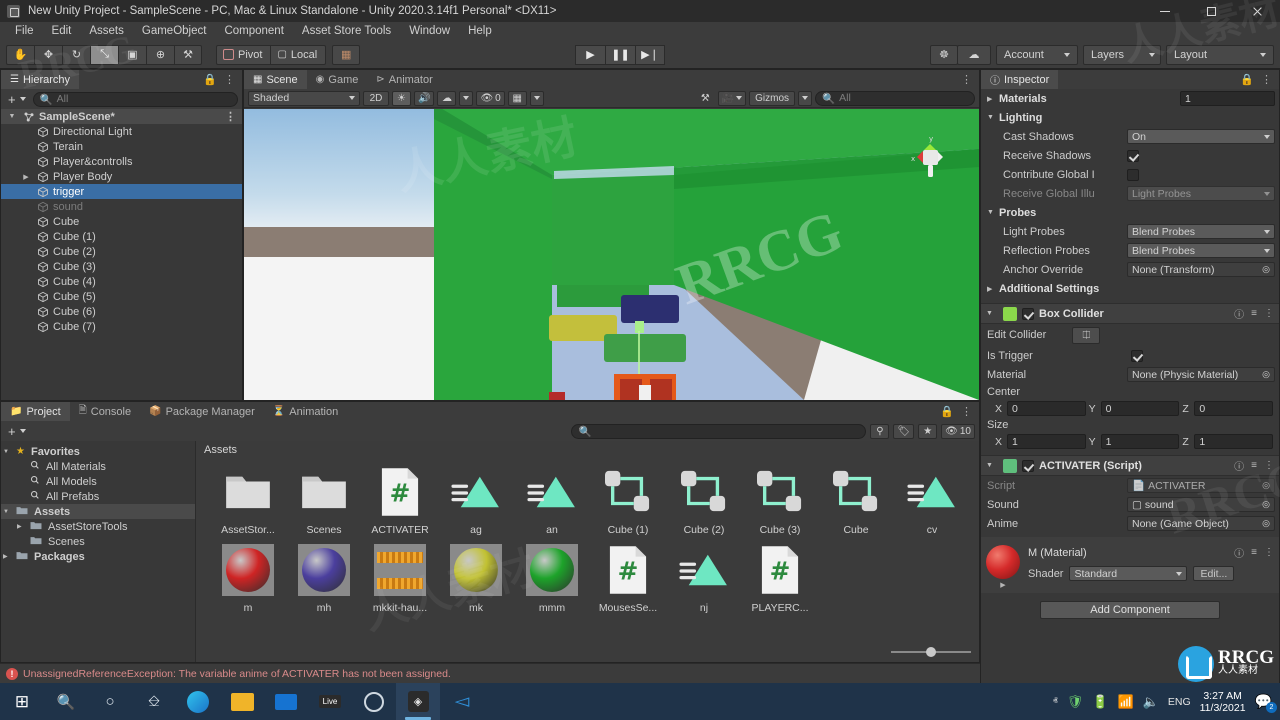 The height and width of the screenshot is (720, 1280). What do you see at coordinates (1130, 313) in the screenshot?
I see `box-collider-header: ▼ Box Collider ⓘ ≡ ⋮` at bounding box center [1130, 313].